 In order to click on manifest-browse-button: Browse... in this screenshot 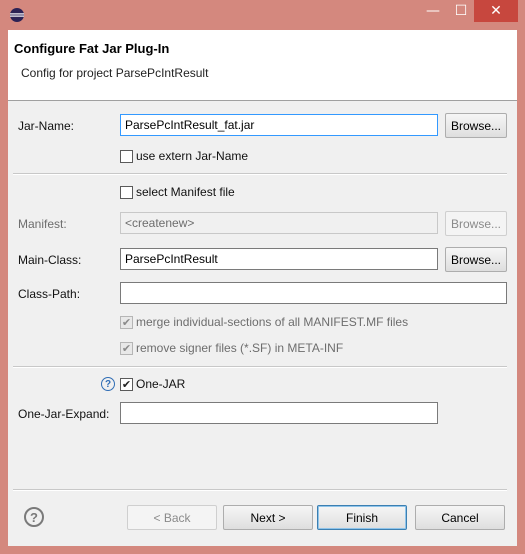, I will do `click(476, 223)`.